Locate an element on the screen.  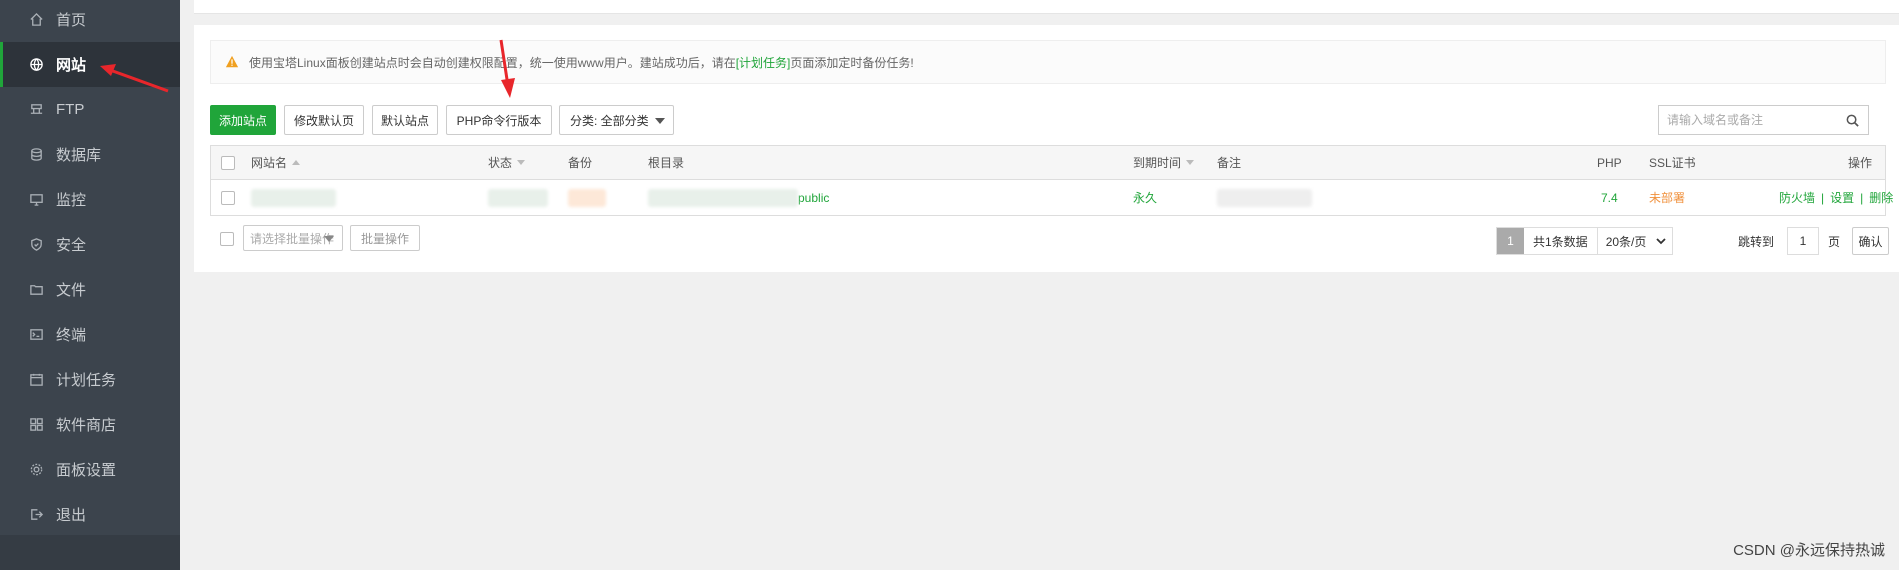
page-number-current: 1 is located at coordinates (1510, 241).